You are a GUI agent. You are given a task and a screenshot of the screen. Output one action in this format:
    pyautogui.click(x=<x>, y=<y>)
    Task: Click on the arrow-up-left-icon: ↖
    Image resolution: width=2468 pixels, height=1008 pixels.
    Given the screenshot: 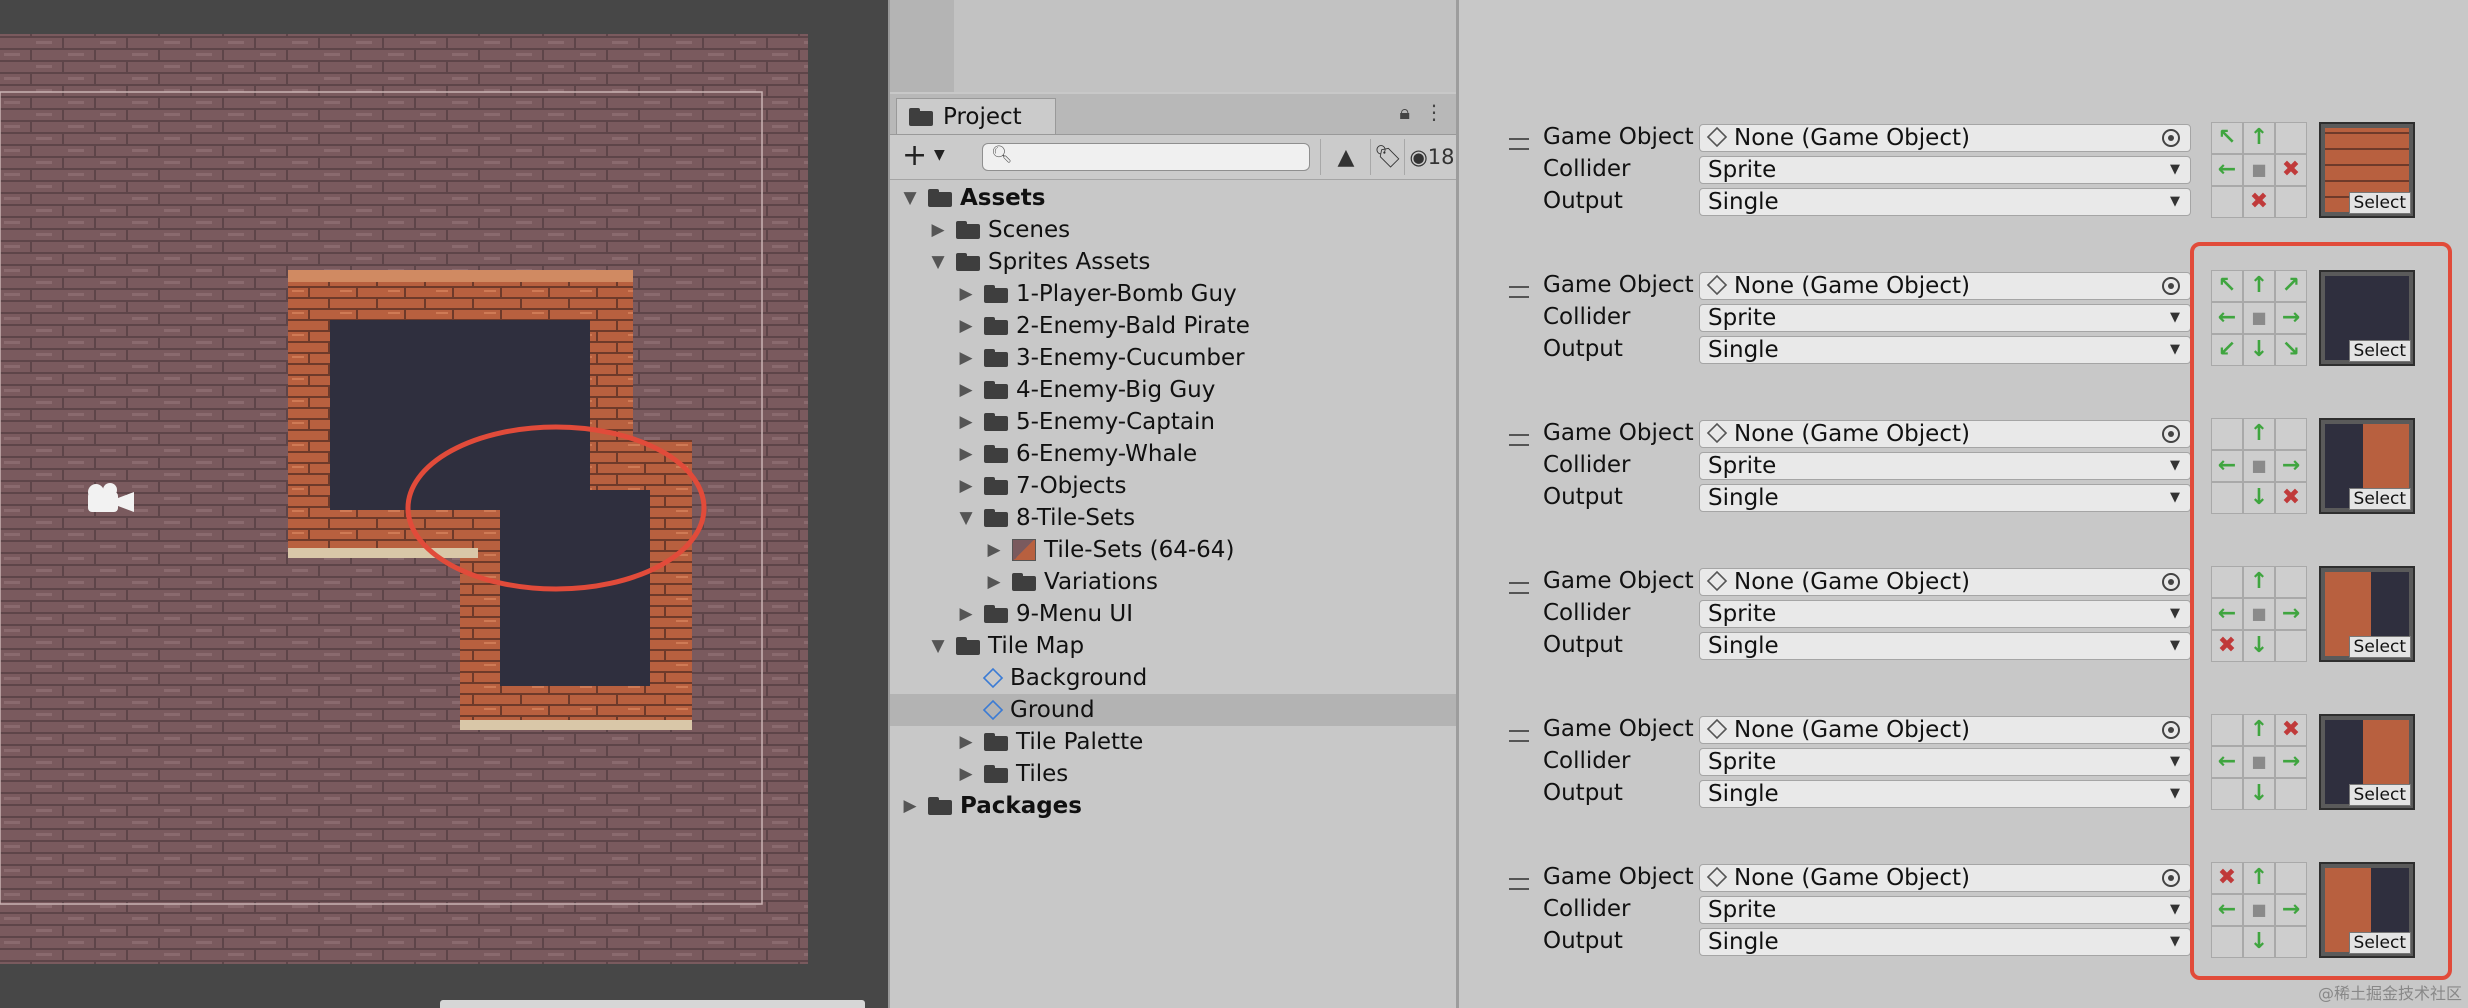 What is the action you would take?
    pyautogui.click(x=2227, y=138)
    